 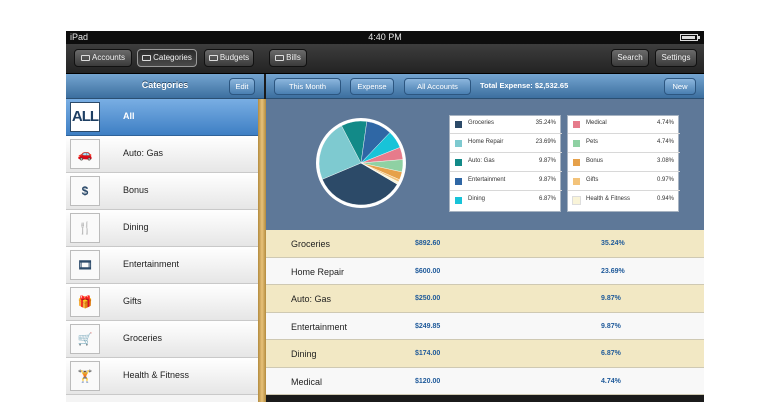 I want to click on dumbbell-icon: 🏋, so click(x=85, y=376).